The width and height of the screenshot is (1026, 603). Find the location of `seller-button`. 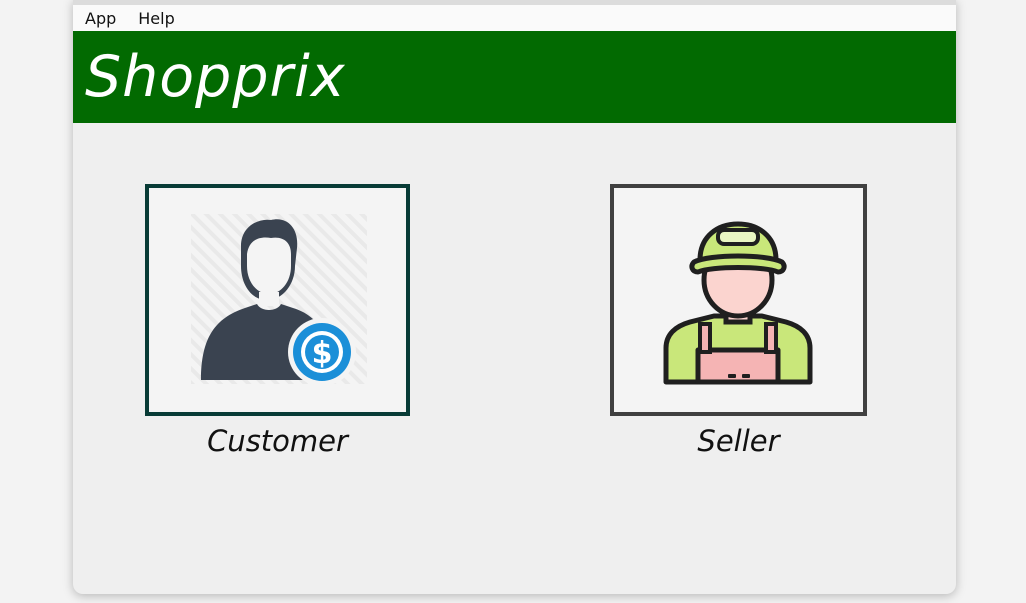

seller-button is located at coordinates (738, 300).